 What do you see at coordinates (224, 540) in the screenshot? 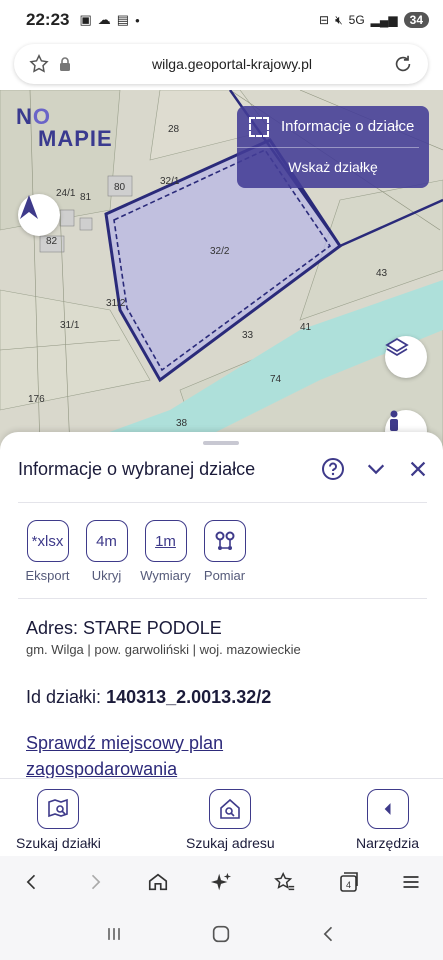
I see `measure-path-icon` at bounding box center [224, 540].